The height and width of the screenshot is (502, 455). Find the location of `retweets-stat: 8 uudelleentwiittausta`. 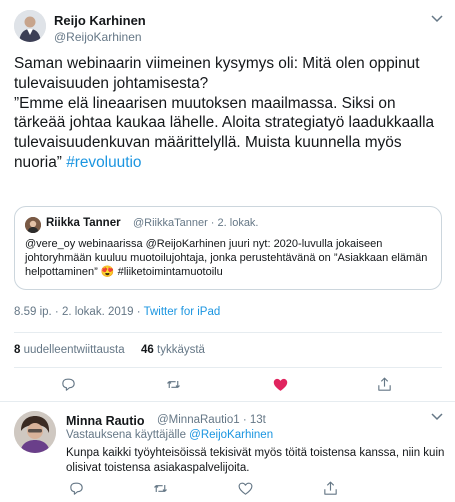

retweets-stat: 8 uudelleentwiittausta is located at coordinates (69, 350).